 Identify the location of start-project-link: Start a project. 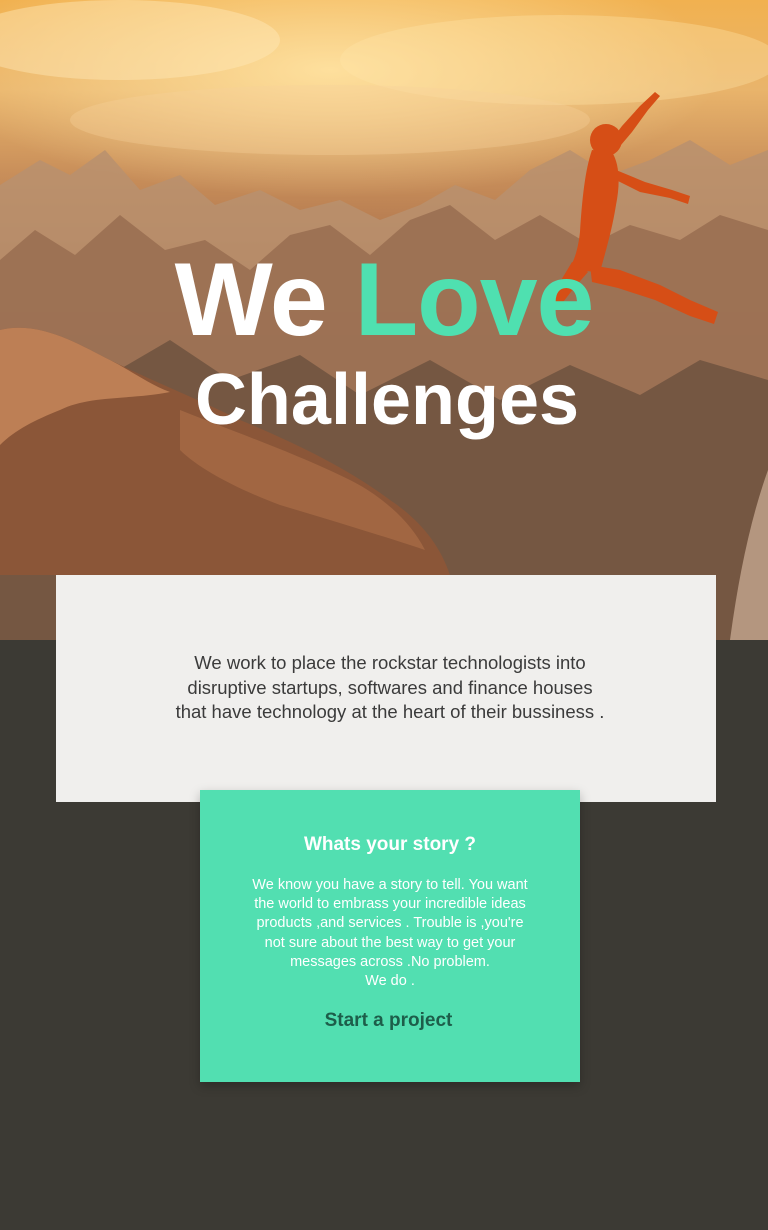
(388, 1021).